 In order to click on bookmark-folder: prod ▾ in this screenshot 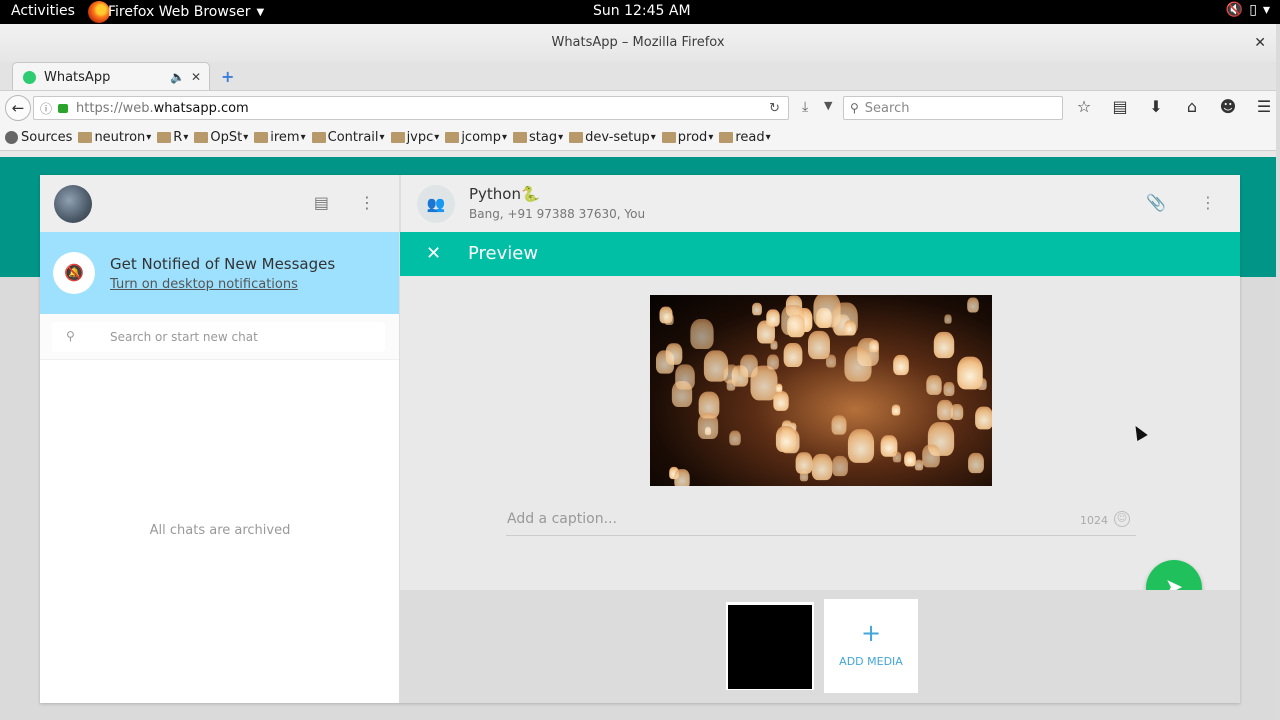, I will do `click(687, 137)`.